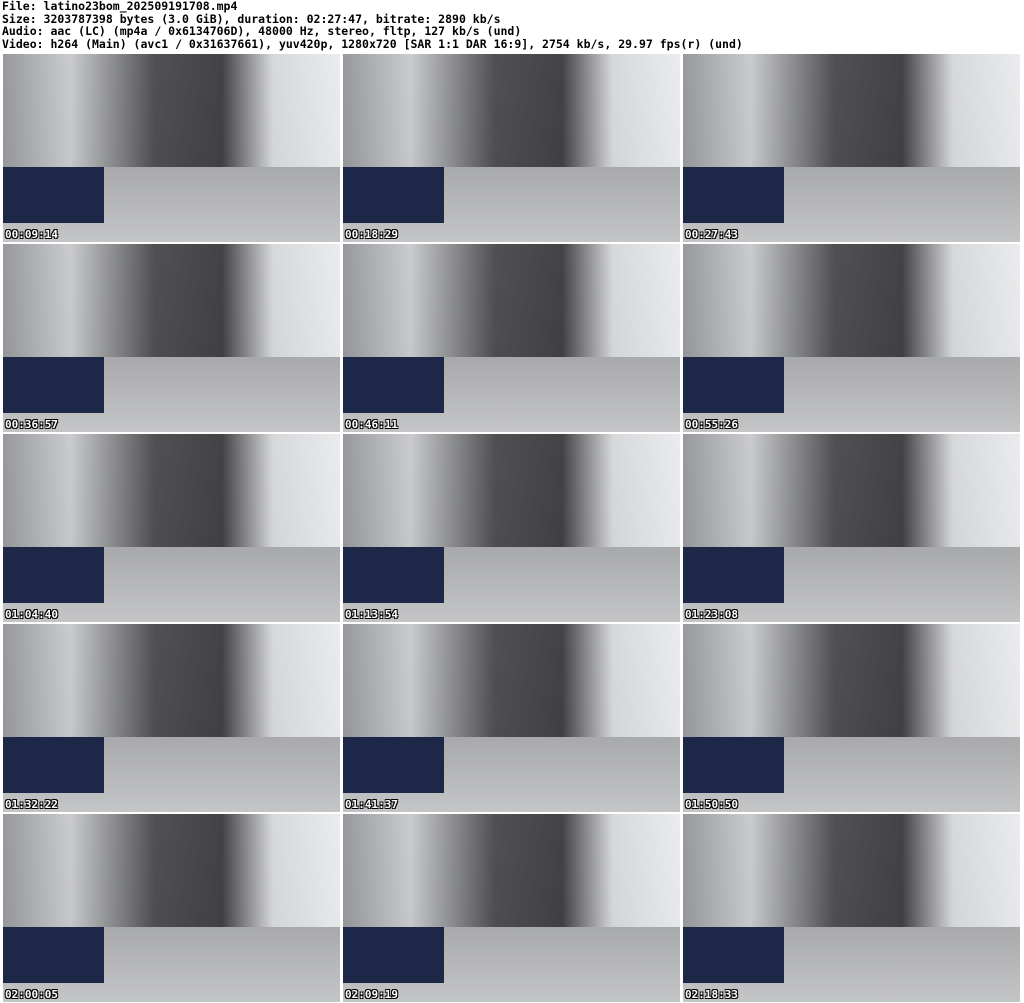 This screenshot has height=1003, width=1024. I want to click on thumbnail-timestamp: 00:36:57, so click(31, 424).